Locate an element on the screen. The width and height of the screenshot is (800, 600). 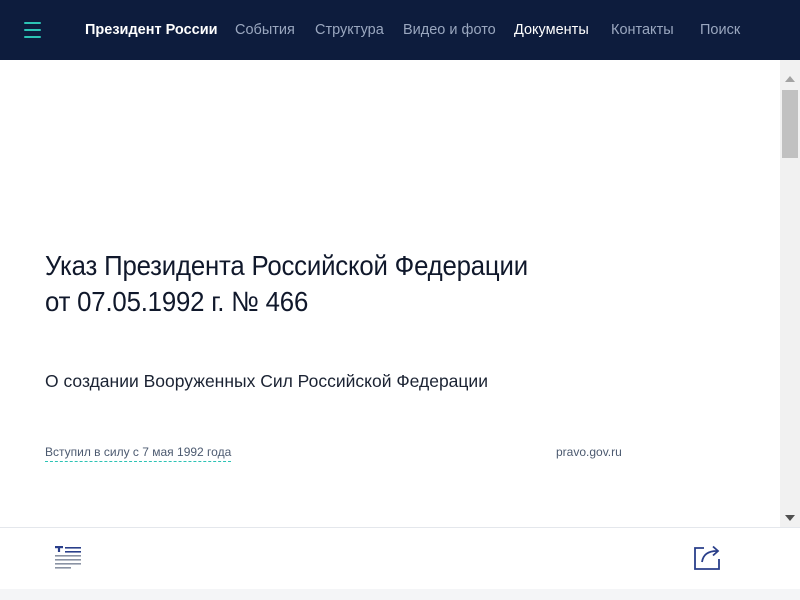
nav-link-documents: Документы is located at coordinates (551, 30).